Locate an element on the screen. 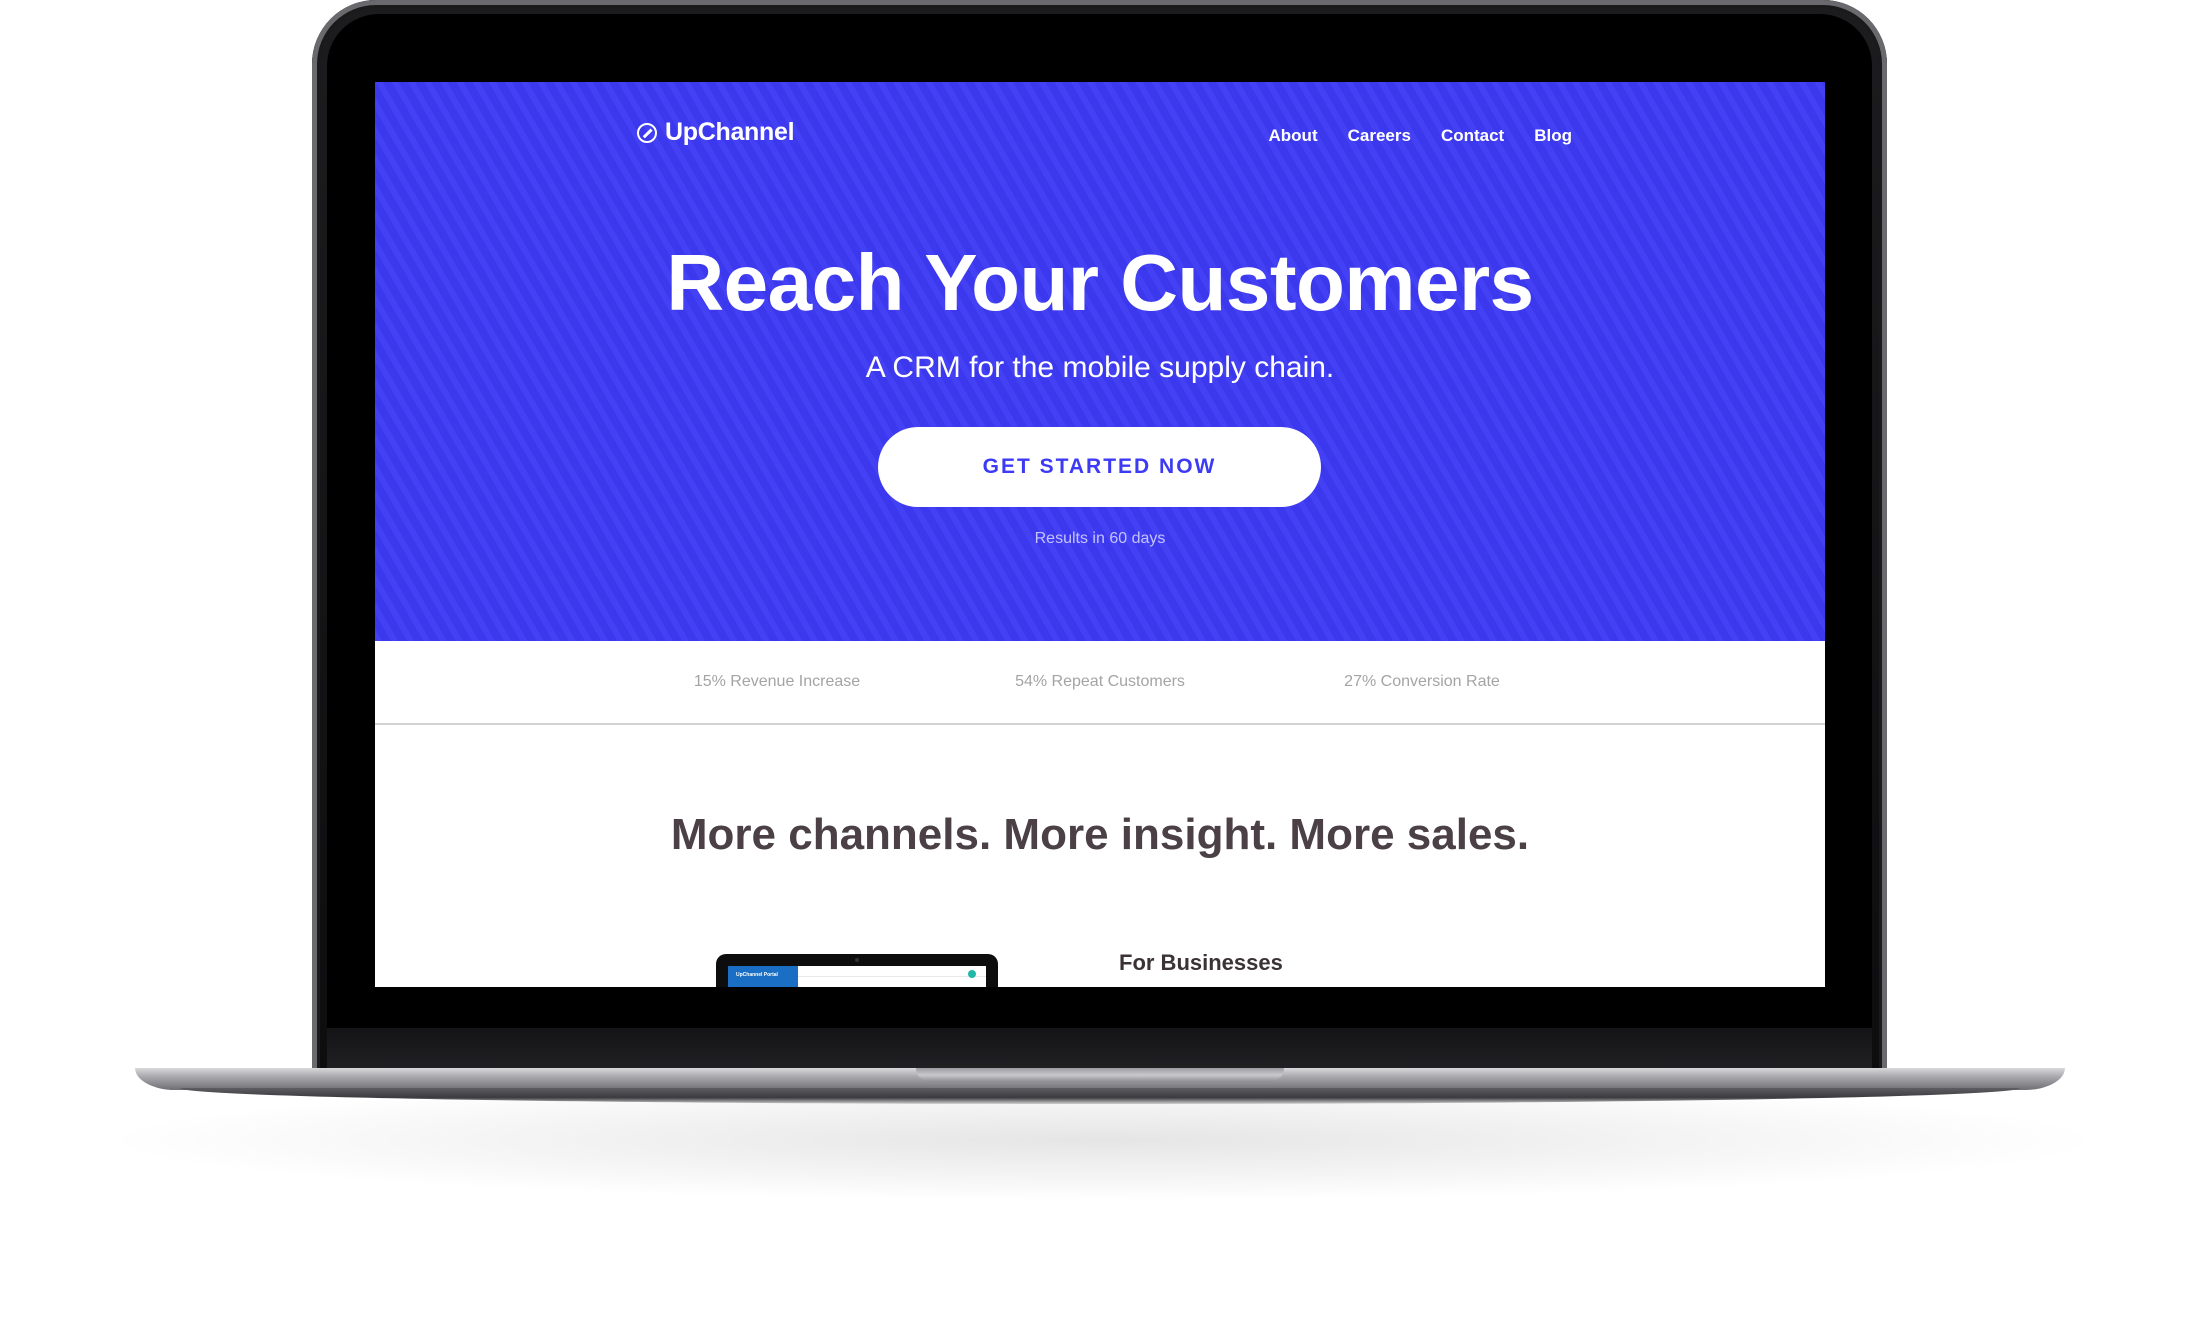 The width and height of the screenshot is (2204, 1331). stat-conversion: 27% Conversion Rate is located at coordinates (1422, 681).